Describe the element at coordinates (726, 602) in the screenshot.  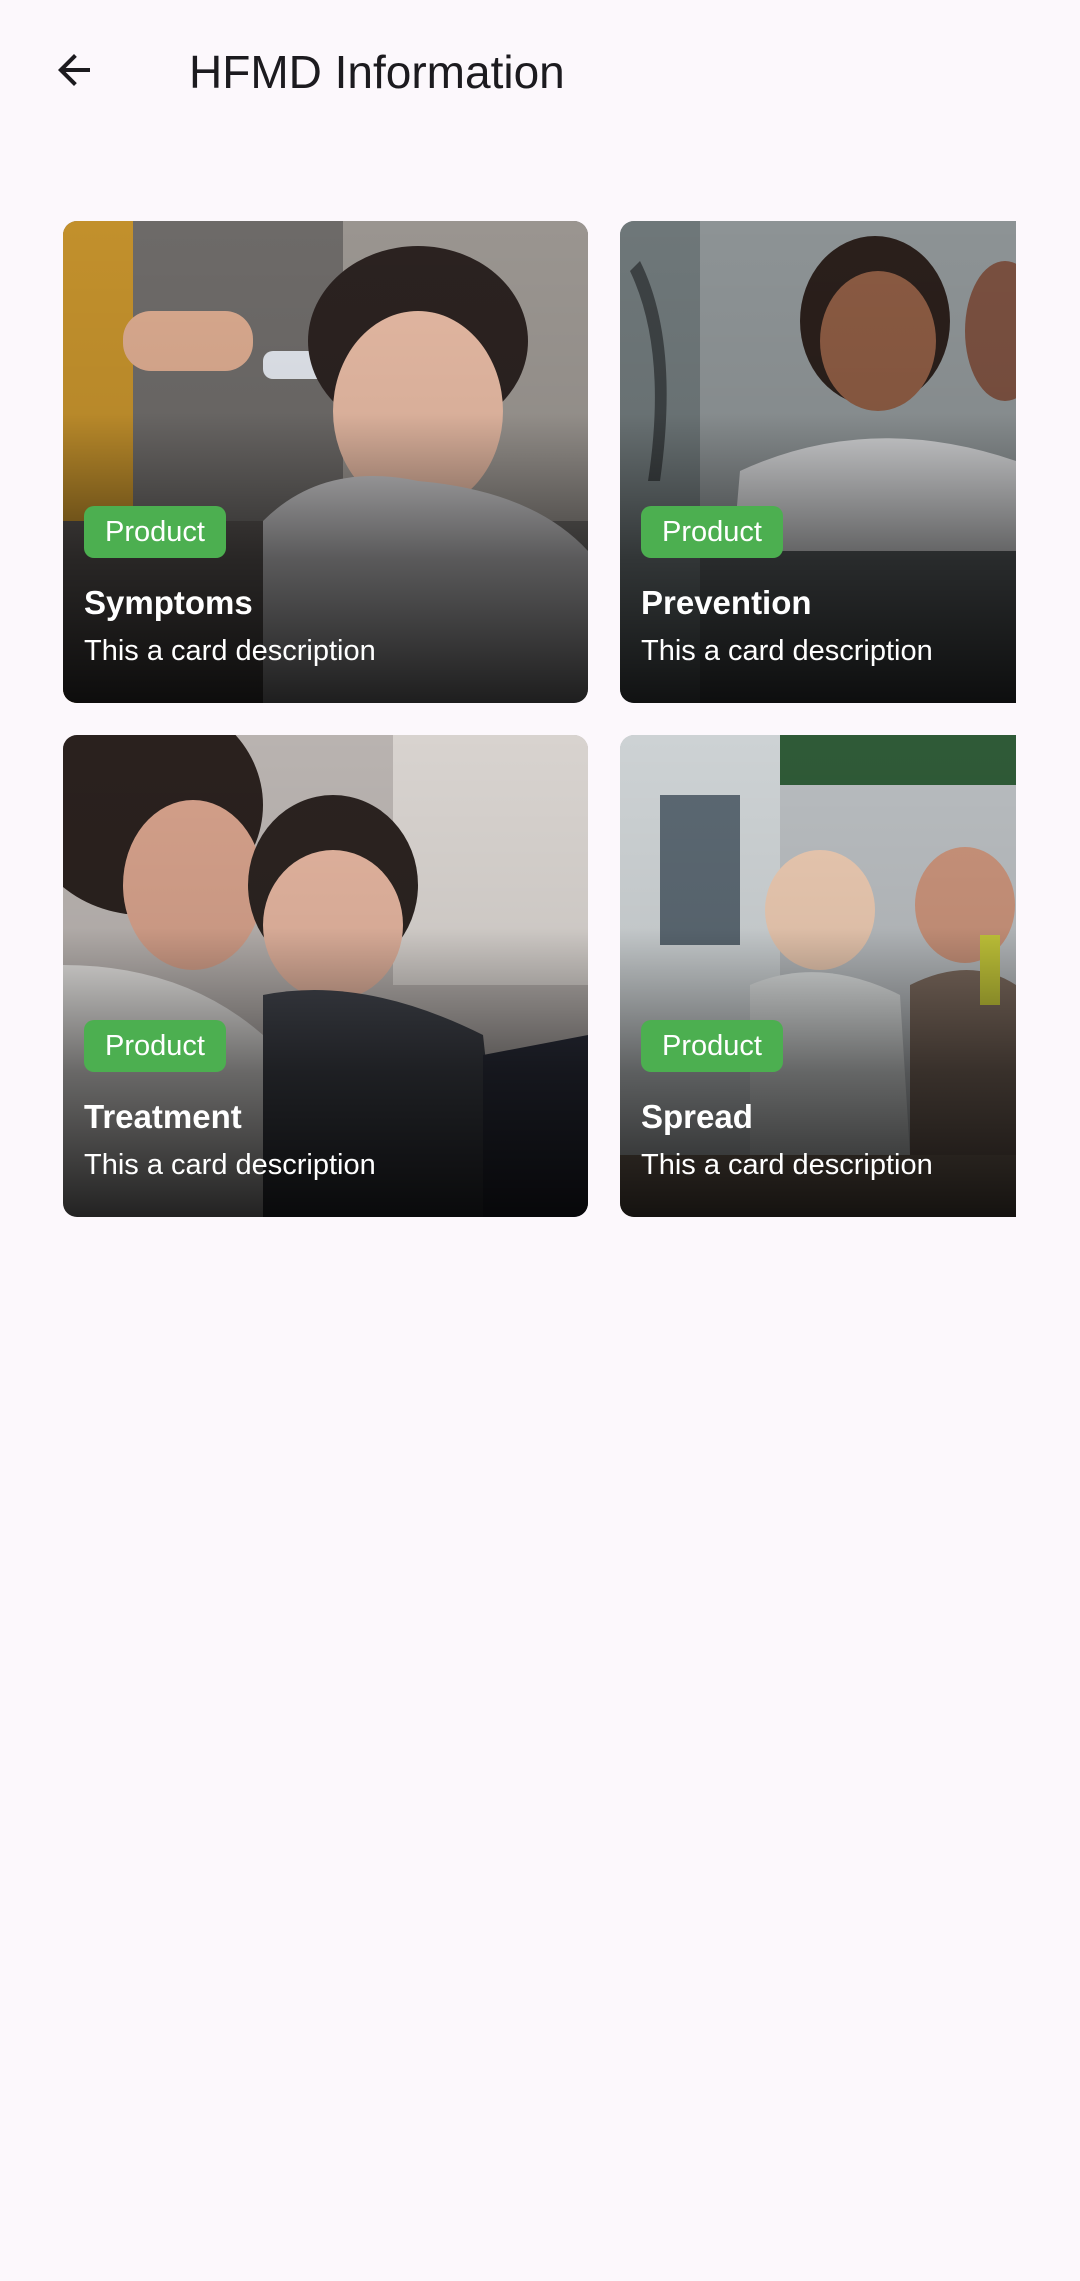
I see `card-title: Prevention` at that location.